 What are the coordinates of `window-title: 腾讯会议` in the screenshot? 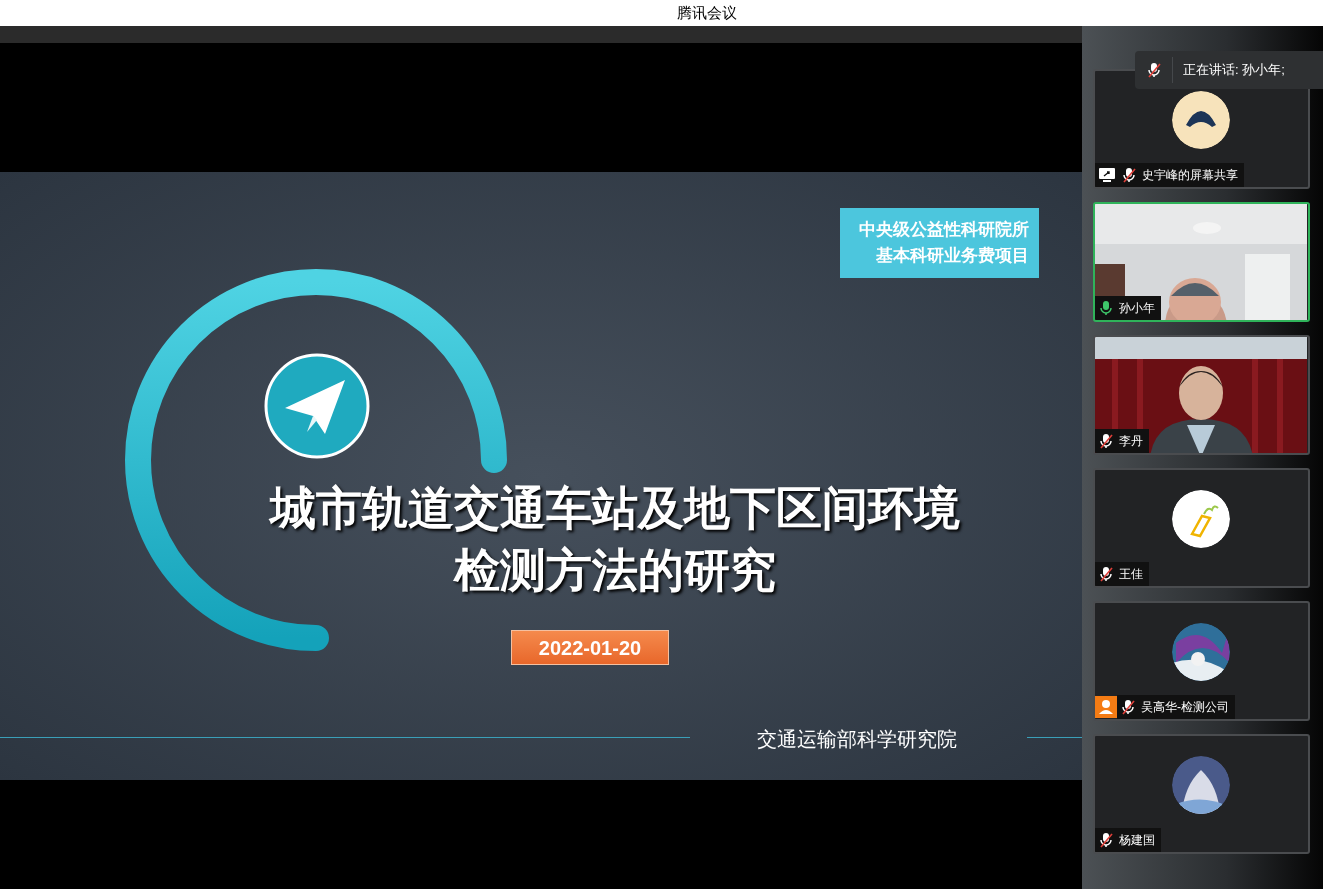 It's located at (706, 12).